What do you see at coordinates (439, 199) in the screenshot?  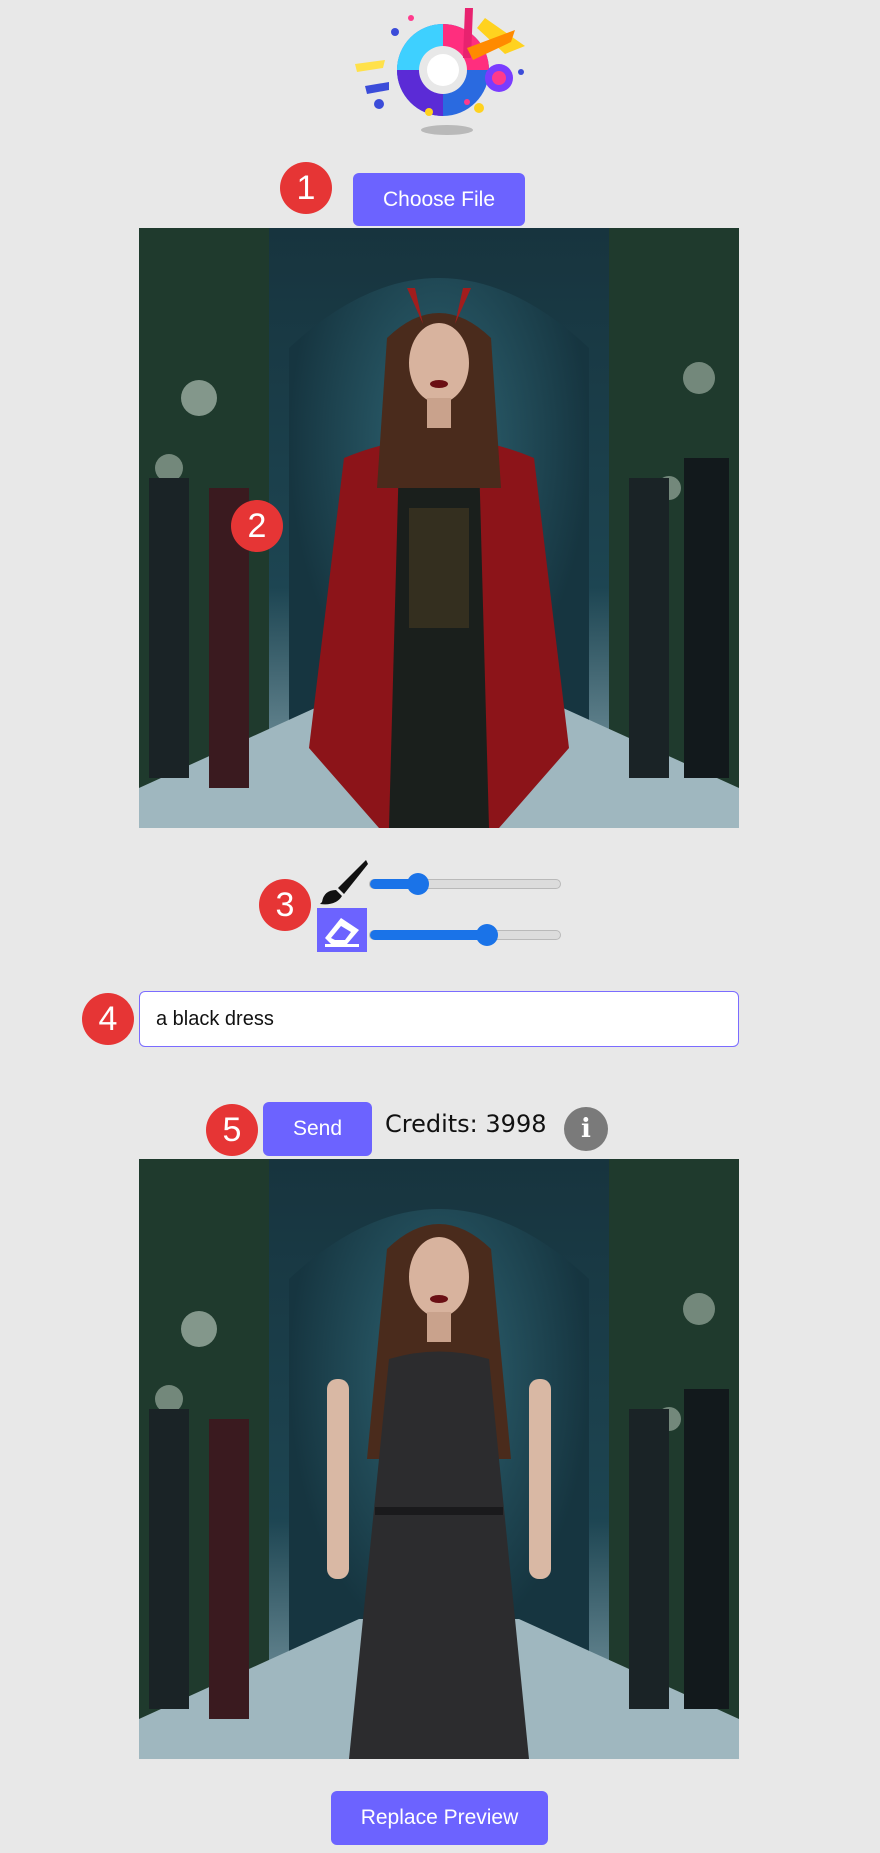 I see `choose-file-button: Choose File` at bounding box center [439, 199].